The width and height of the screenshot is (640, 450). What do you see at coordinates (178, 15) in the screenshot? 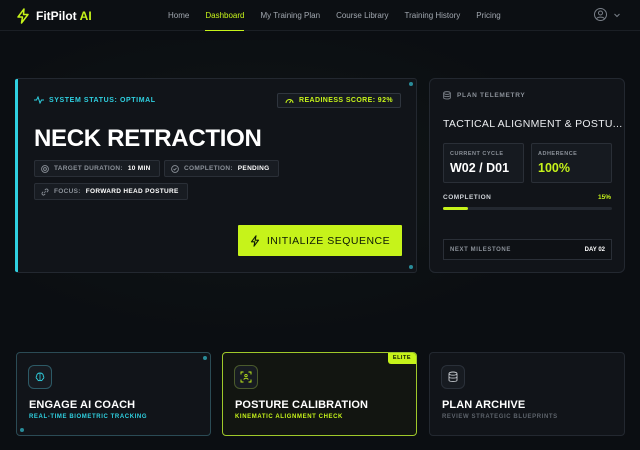
I see `nav-link-home: Home` at bounding box center [178, 15].